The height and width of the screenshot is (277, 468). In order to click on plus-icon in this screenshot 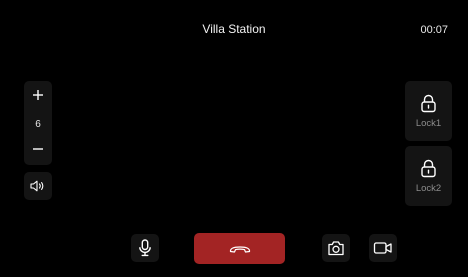, I will do `click(38, 95)`.